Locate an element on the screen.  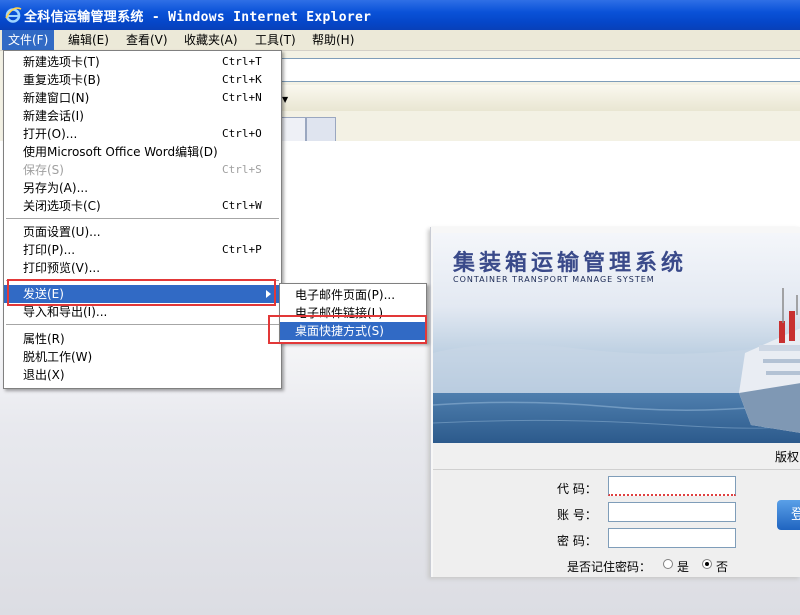
menu-item-work-offline: 脱机工作(W) is located at coordinates (142, 357).